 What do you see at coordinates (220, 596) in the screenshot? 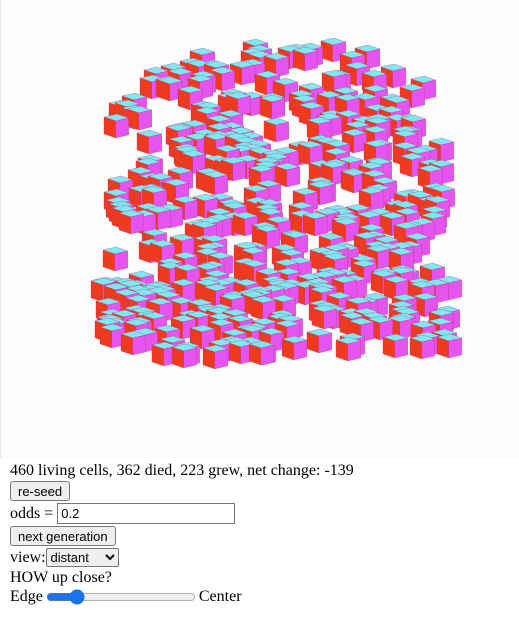
I see `slider-right-label: Center` at bounding box center [220, 596].